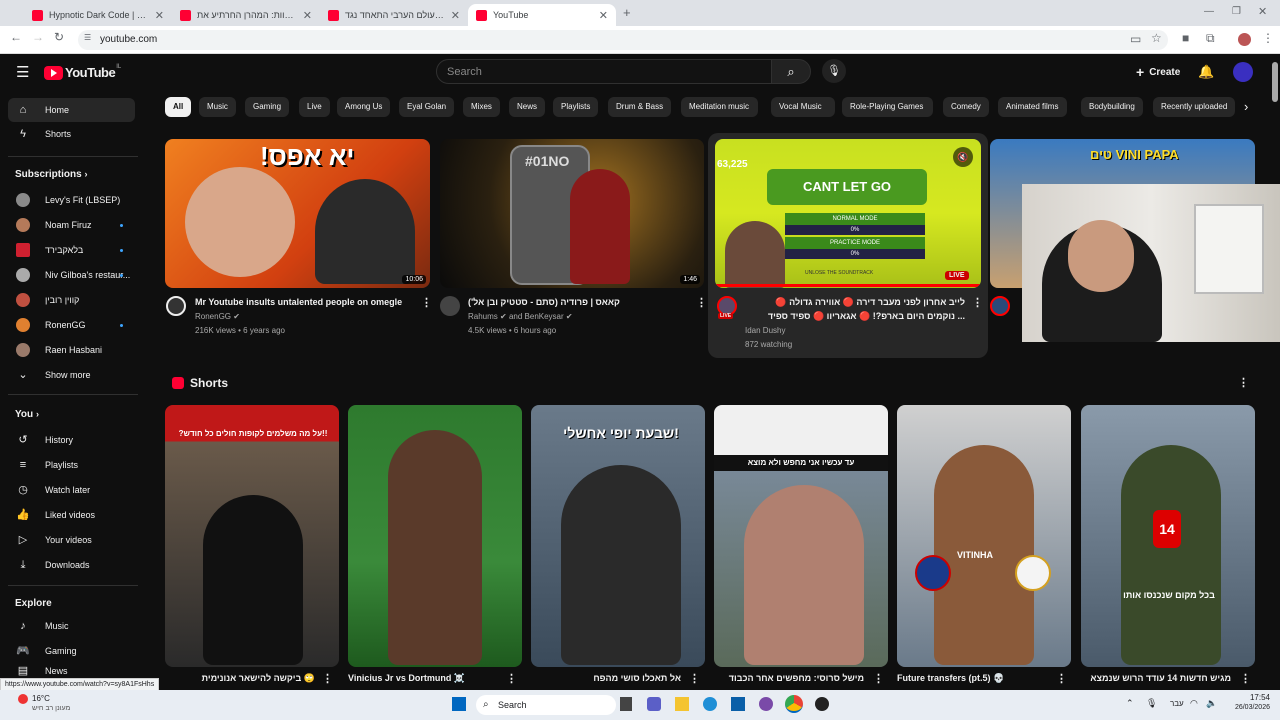  Describe the element at coordinates (217, 107) in the screenshot. I see `filter-chip: Music` at that location.